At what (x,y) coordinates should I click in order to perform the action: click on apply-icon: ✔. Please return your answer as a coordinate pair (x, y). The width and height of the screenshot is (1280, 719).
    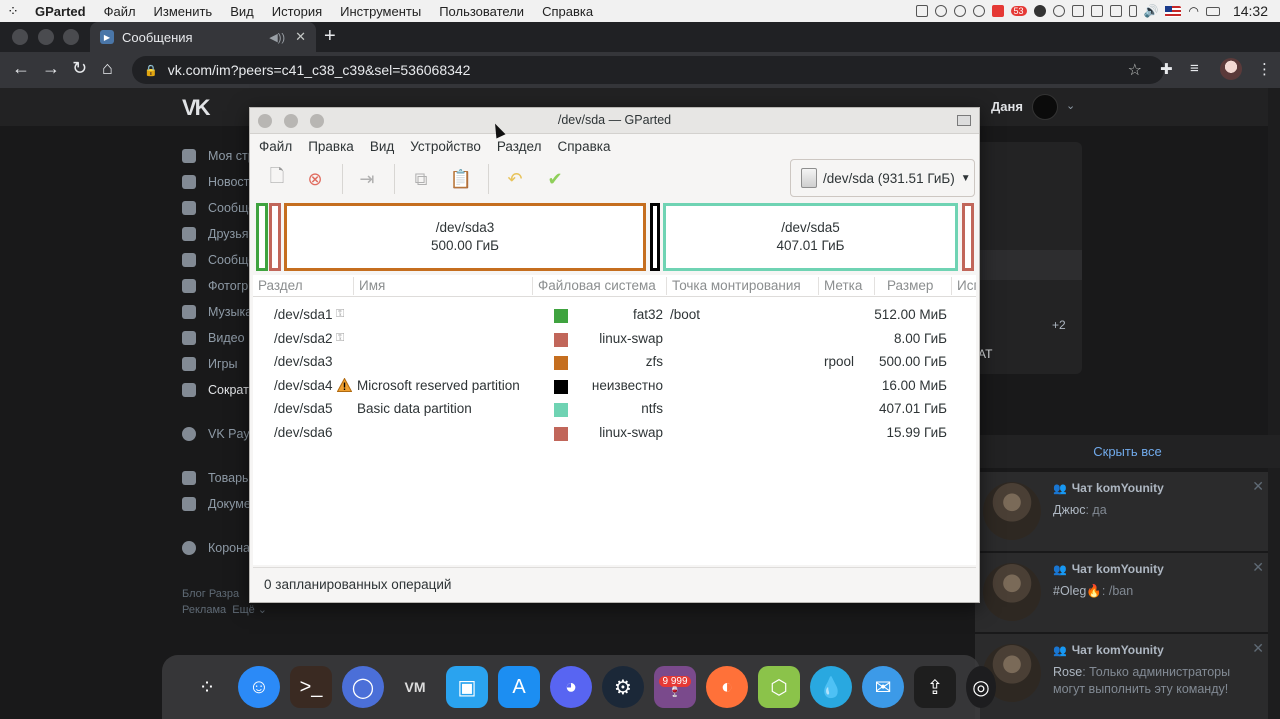
    Looking at the image, I should click on (555, 179).